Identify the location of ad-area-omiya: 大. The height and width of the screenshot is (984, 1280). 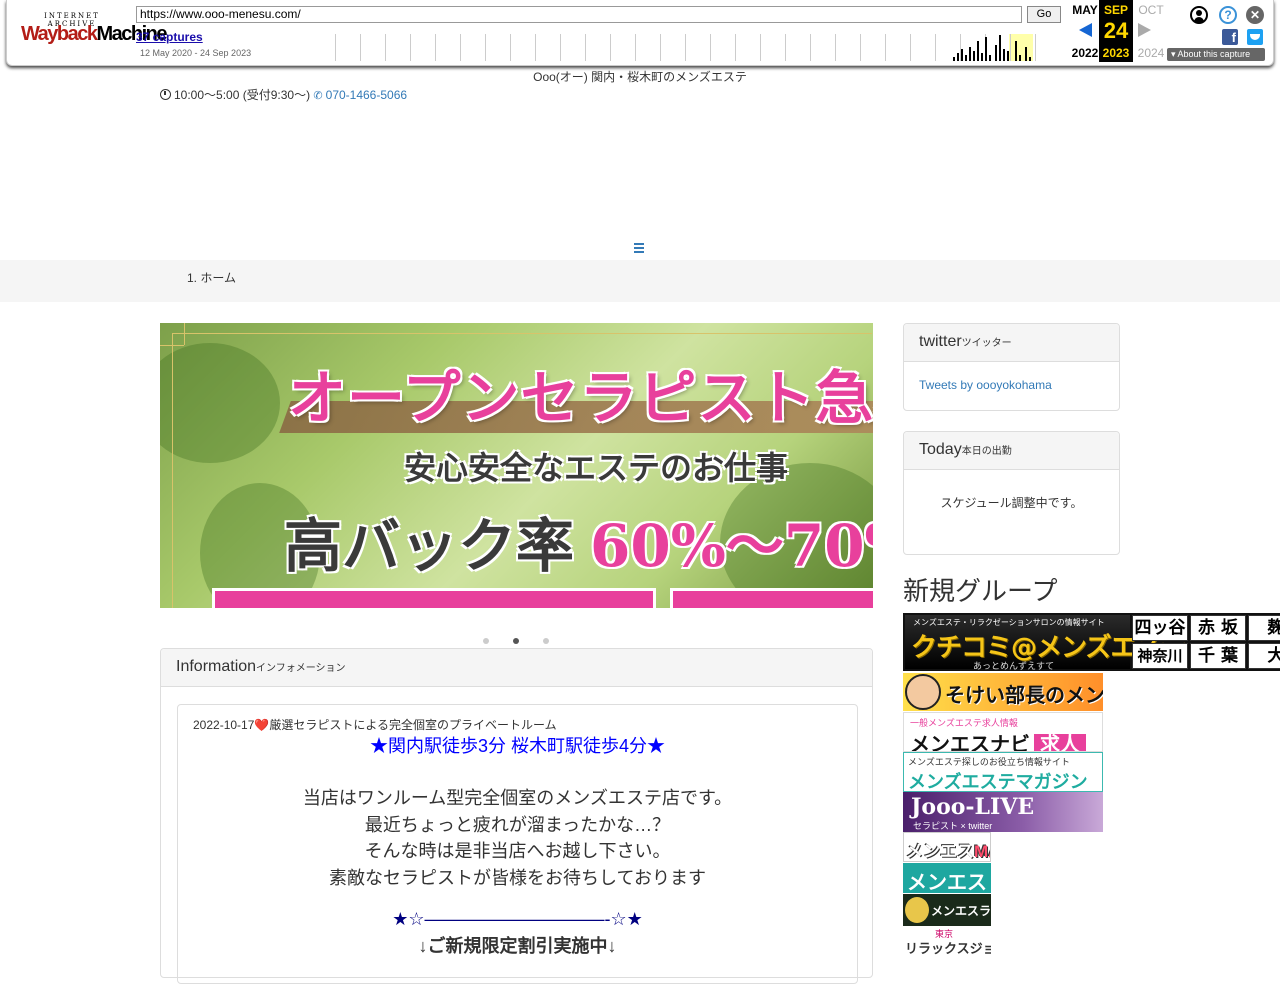
(1264, 656).